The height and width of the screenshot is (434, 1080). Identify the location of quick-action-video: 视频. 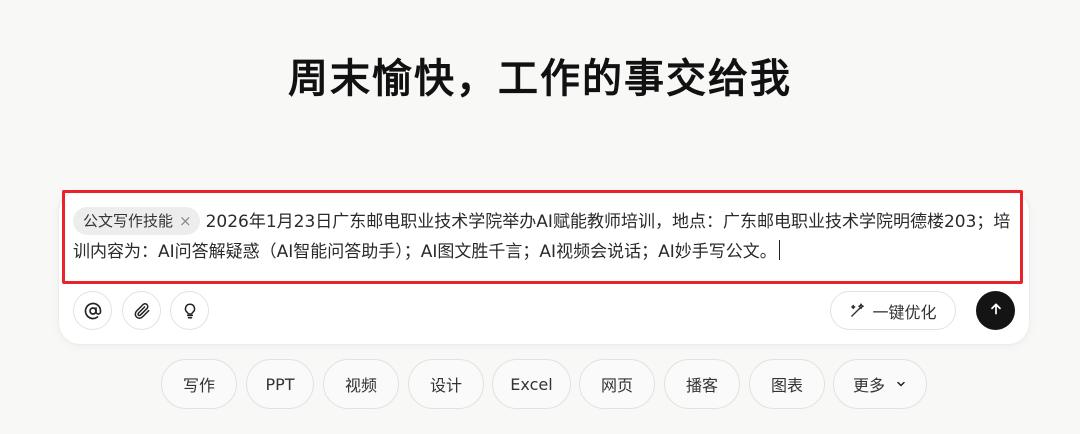
(361, 384).